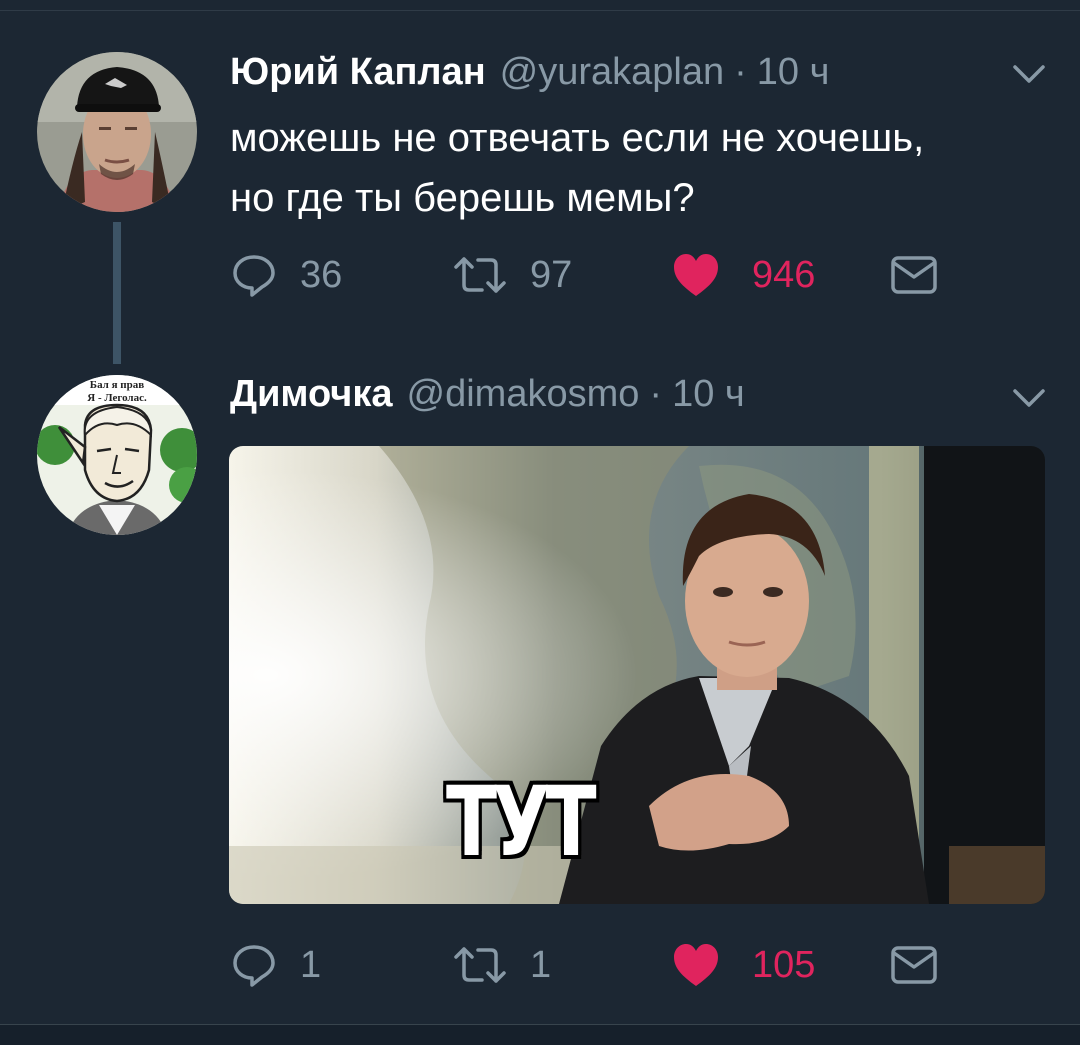 The image size is (1080, 1045). I want to click on avatar-dimakosmo: Бал я прав Я - Леголас., so click(117, 455).